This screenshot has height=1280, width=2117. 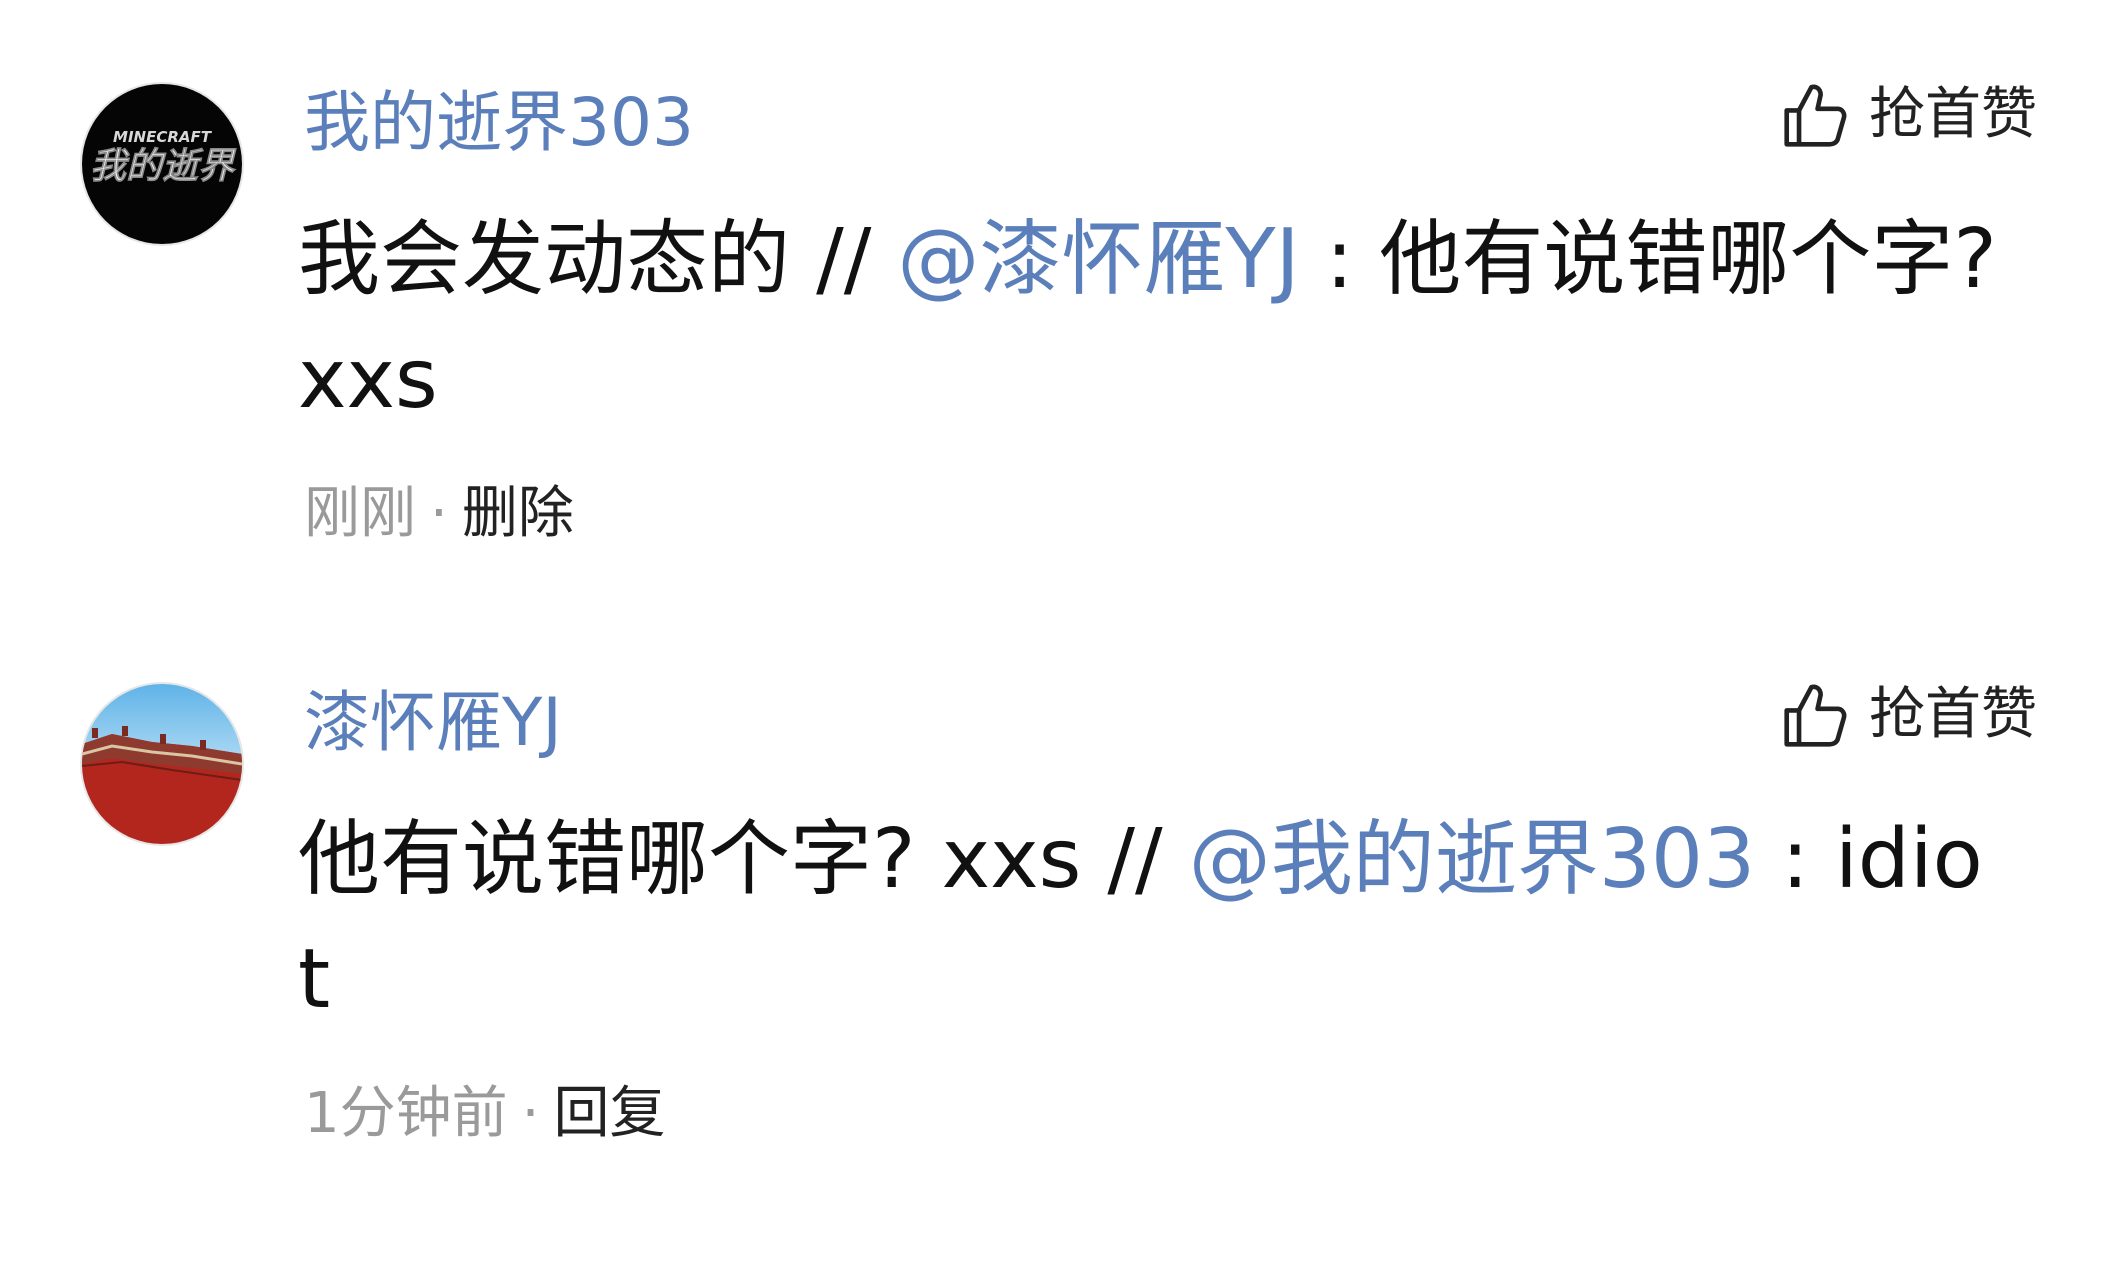 What do you see at coordinates (609, 1113) in the screenshot?
I see `reply-button: 回复` at bounding box center [609, 1113].